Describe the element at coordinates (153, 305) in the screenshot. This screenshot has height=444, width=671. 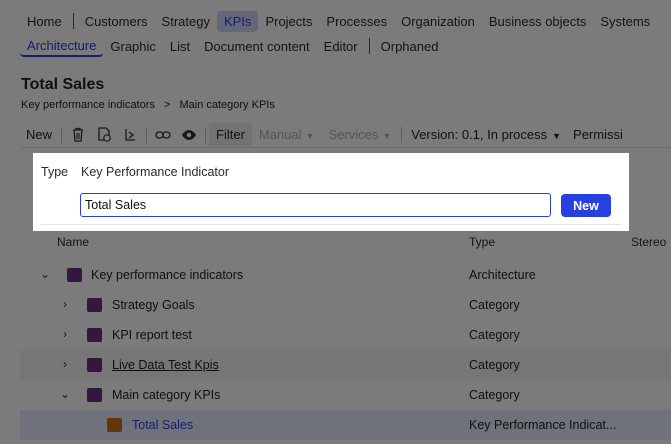
I see `row-name: Strategy Goals` at that location.